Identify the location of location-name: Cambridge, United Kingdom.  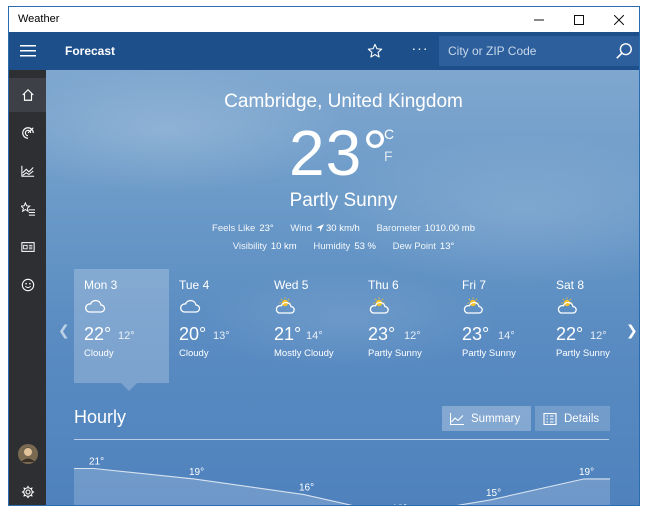
(343, 101).